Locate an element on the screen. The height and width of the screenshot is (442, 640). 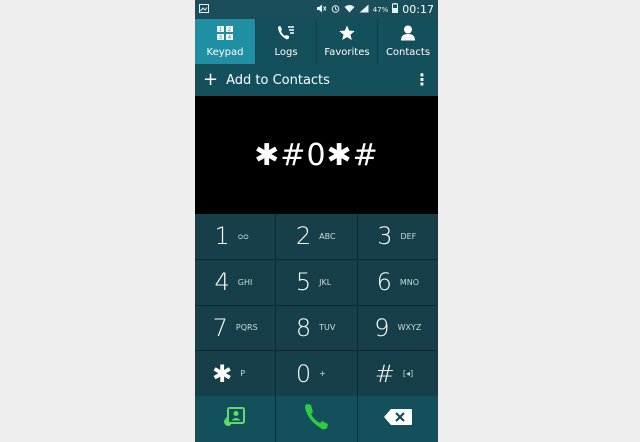
battery-percent: 47% is located at coordinates (380, 9).